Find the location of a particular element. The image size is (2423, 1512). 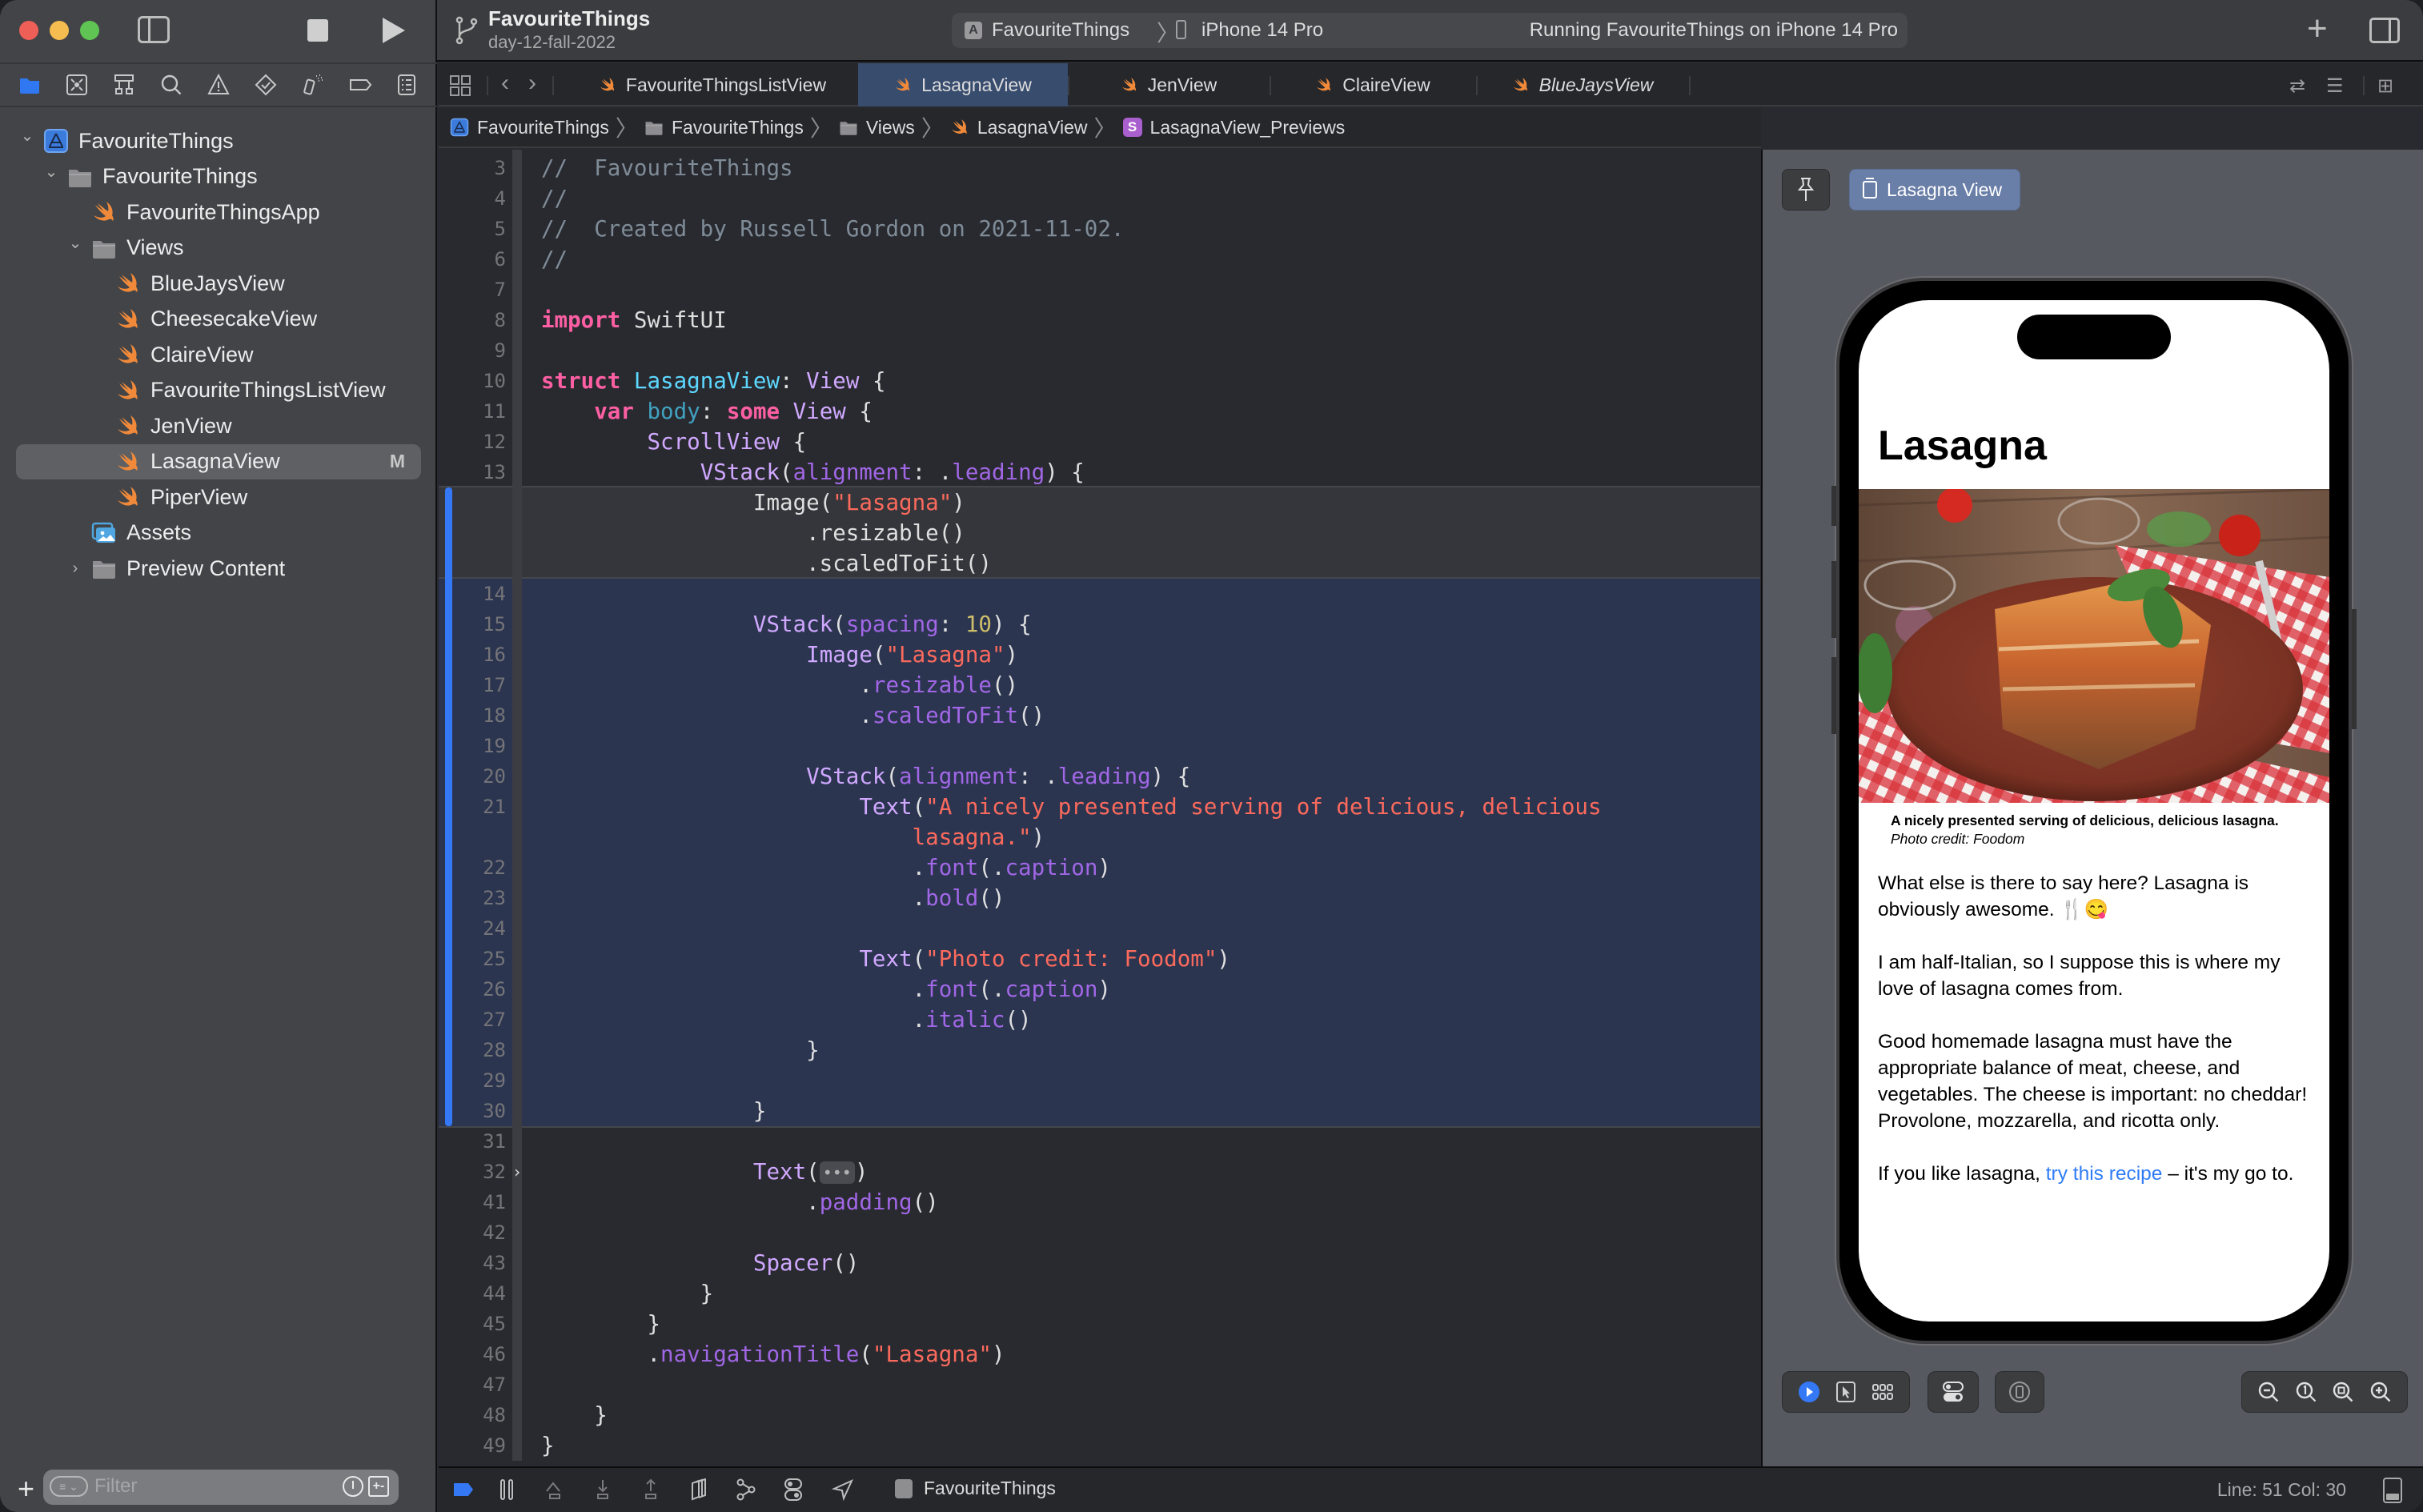

issue-navigator-icon is located at coordinates (219, 85).